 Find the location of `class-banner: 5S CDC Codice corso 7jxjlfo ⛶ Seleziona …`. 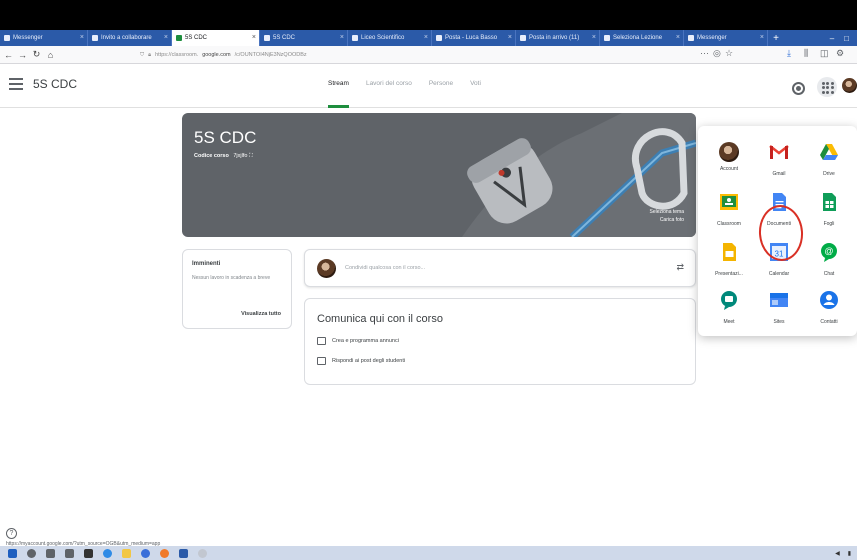

class-banner: 5S CDC Codice corso 7jxjlfo ⛶ Seleziona … is located at coordinates (439, 175).